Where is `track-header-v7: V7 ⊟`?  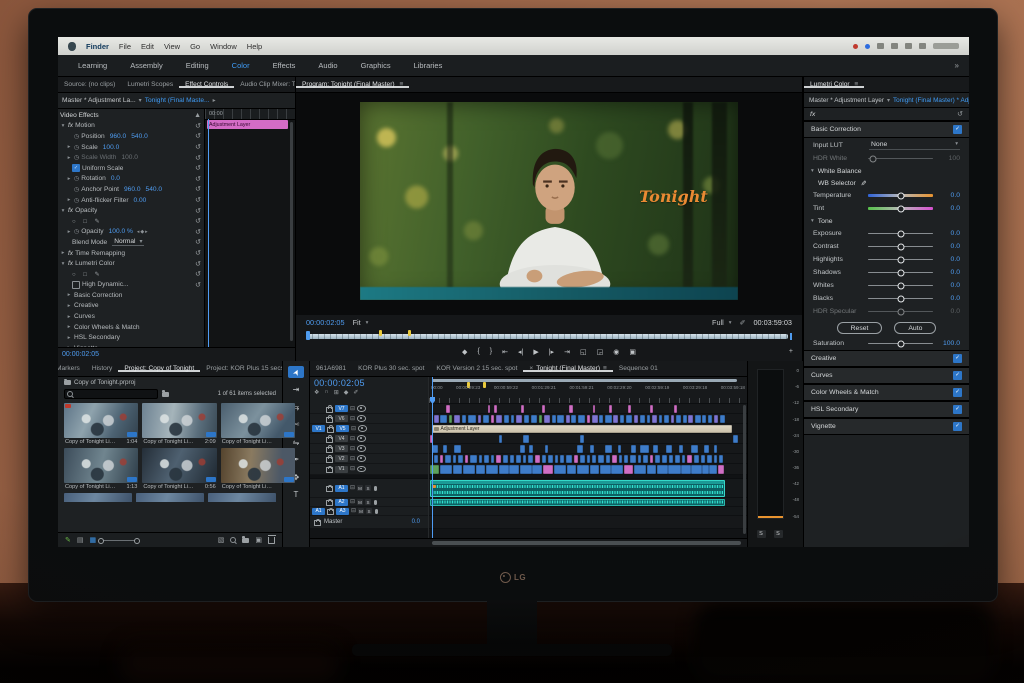
track-header-v7: V7 ⊟ is located at coordinates (369, 409).